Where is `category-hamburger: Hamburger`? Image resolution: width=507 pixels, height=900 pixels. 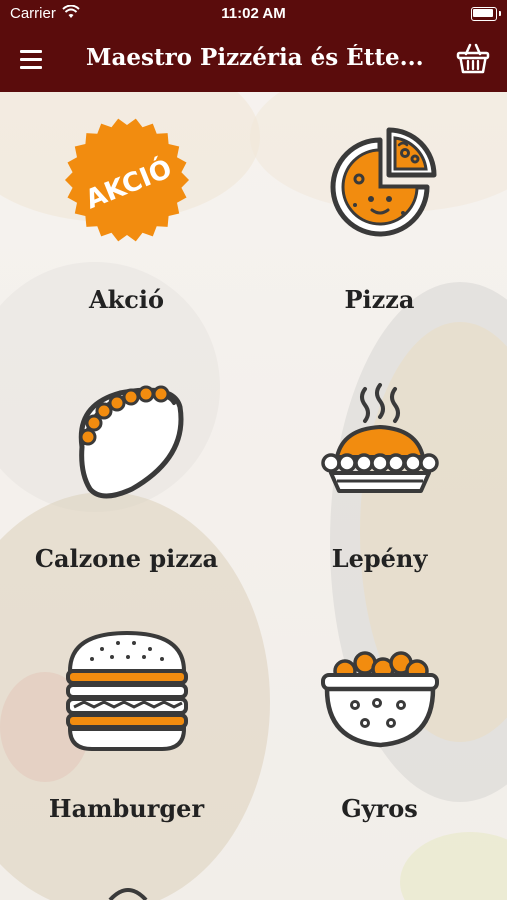
category-hamburger: Hamburger is located at coordinates (126, 732).